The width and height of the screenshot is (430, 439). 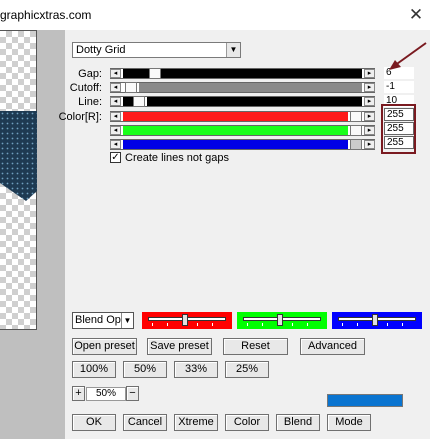 I want to click on blend-button: Blend, so click(x=298, y=422).